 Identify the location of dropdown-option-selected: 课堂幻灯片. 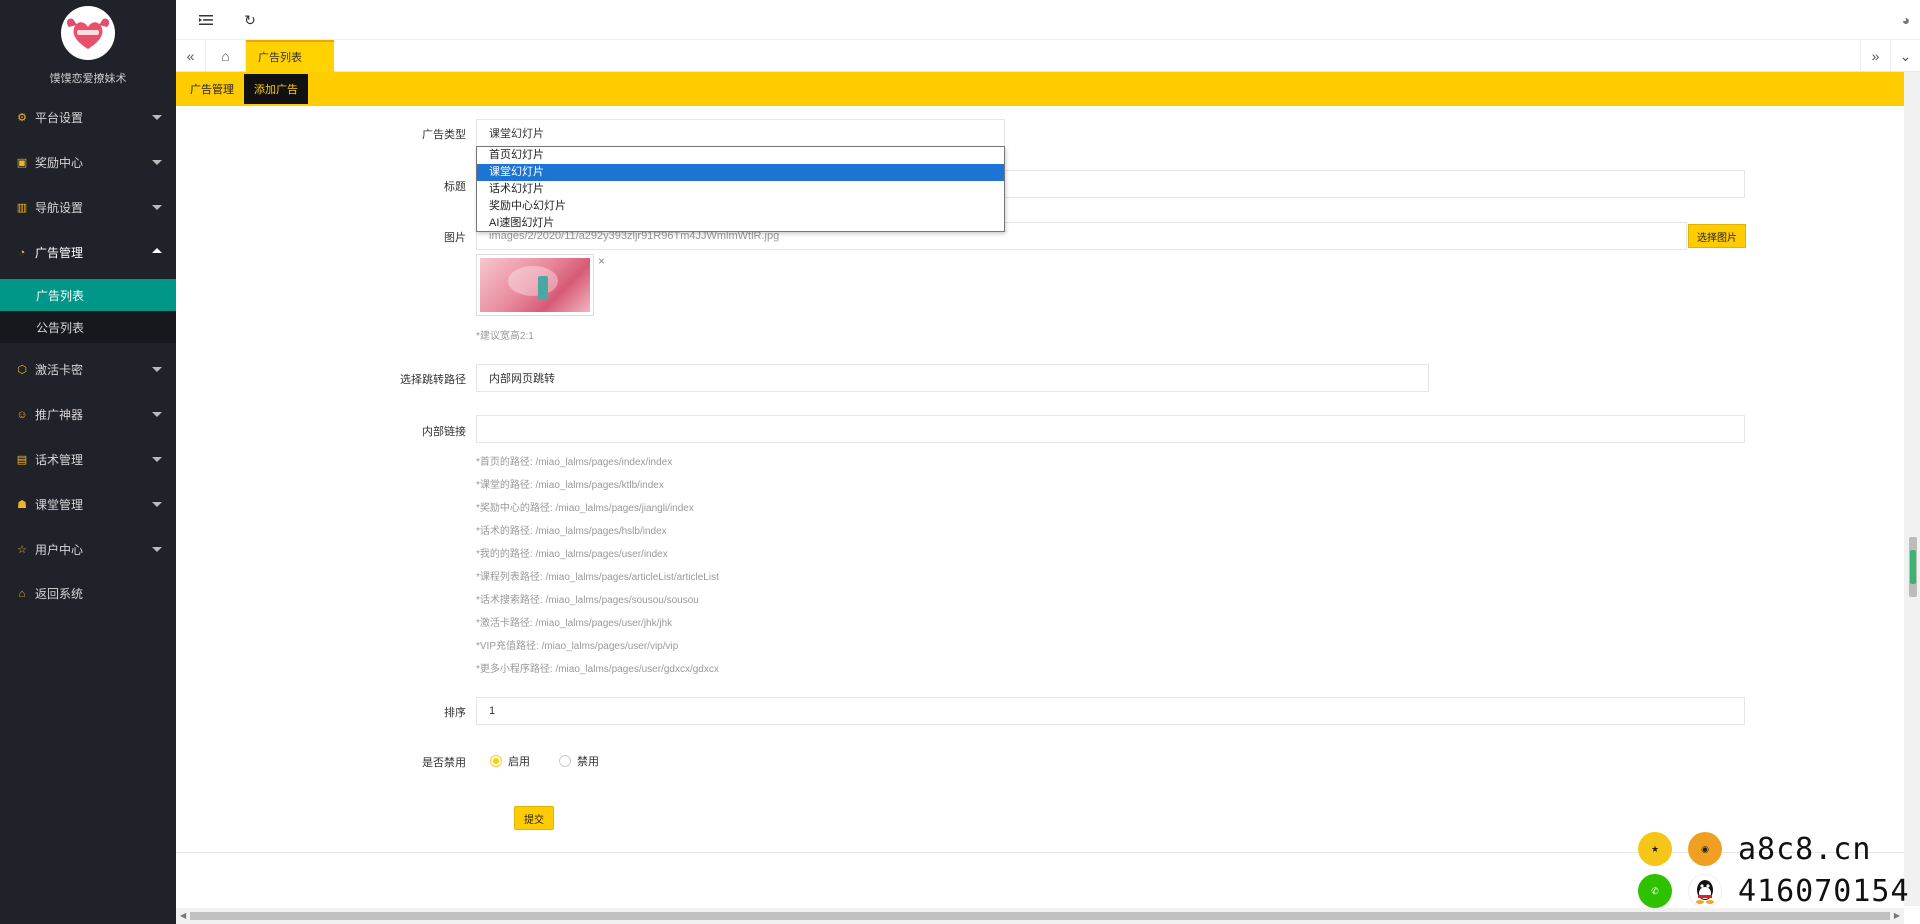
(740, 172).